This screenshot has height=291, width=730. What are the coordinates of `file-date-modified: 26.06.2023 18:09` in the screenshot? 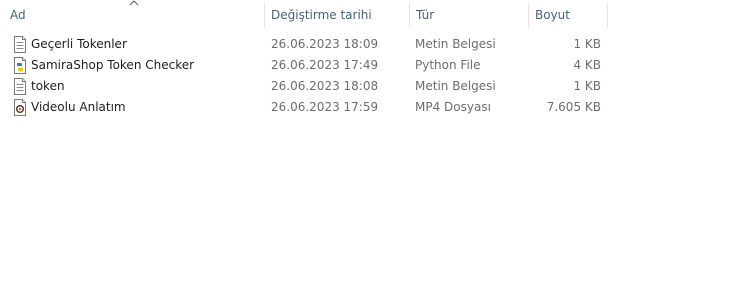 It's located at (325, 44).